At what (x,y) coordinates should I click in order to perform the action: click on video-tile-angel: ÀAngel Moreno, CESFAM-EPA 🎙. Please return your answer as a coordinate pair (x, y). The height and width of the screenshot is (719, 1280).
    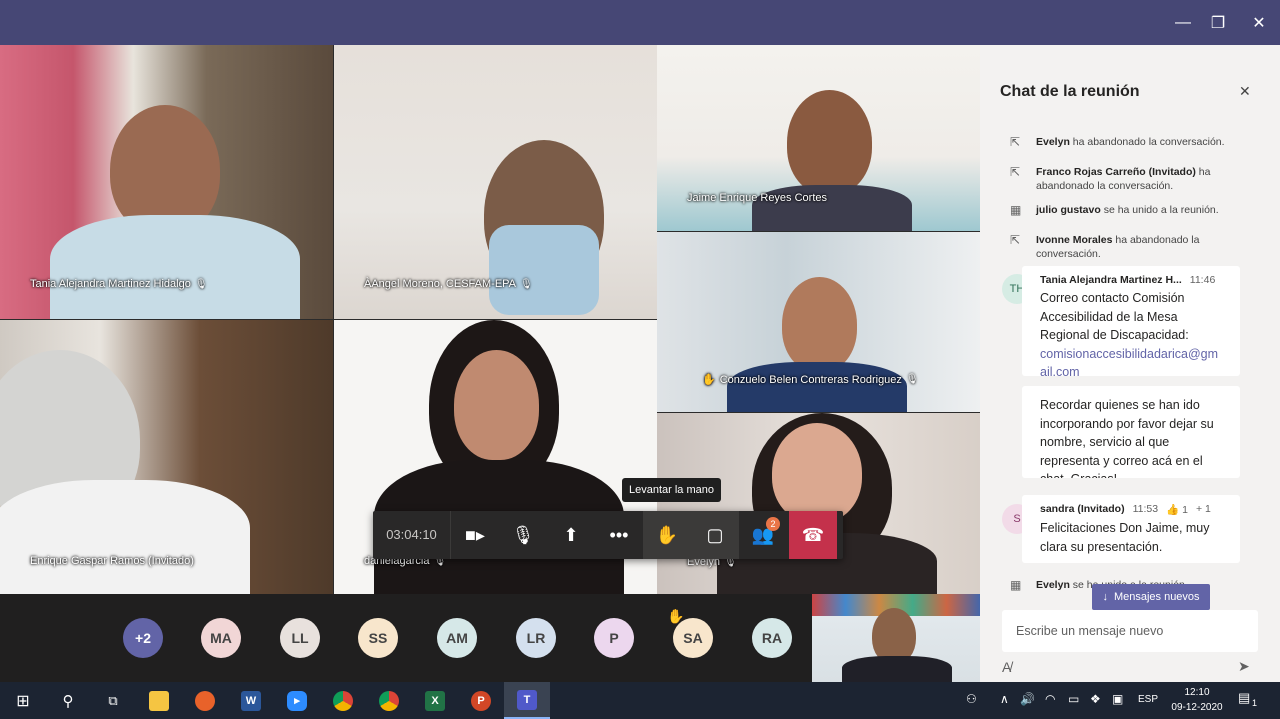
    Looking at the image, I should click on (495, 182).